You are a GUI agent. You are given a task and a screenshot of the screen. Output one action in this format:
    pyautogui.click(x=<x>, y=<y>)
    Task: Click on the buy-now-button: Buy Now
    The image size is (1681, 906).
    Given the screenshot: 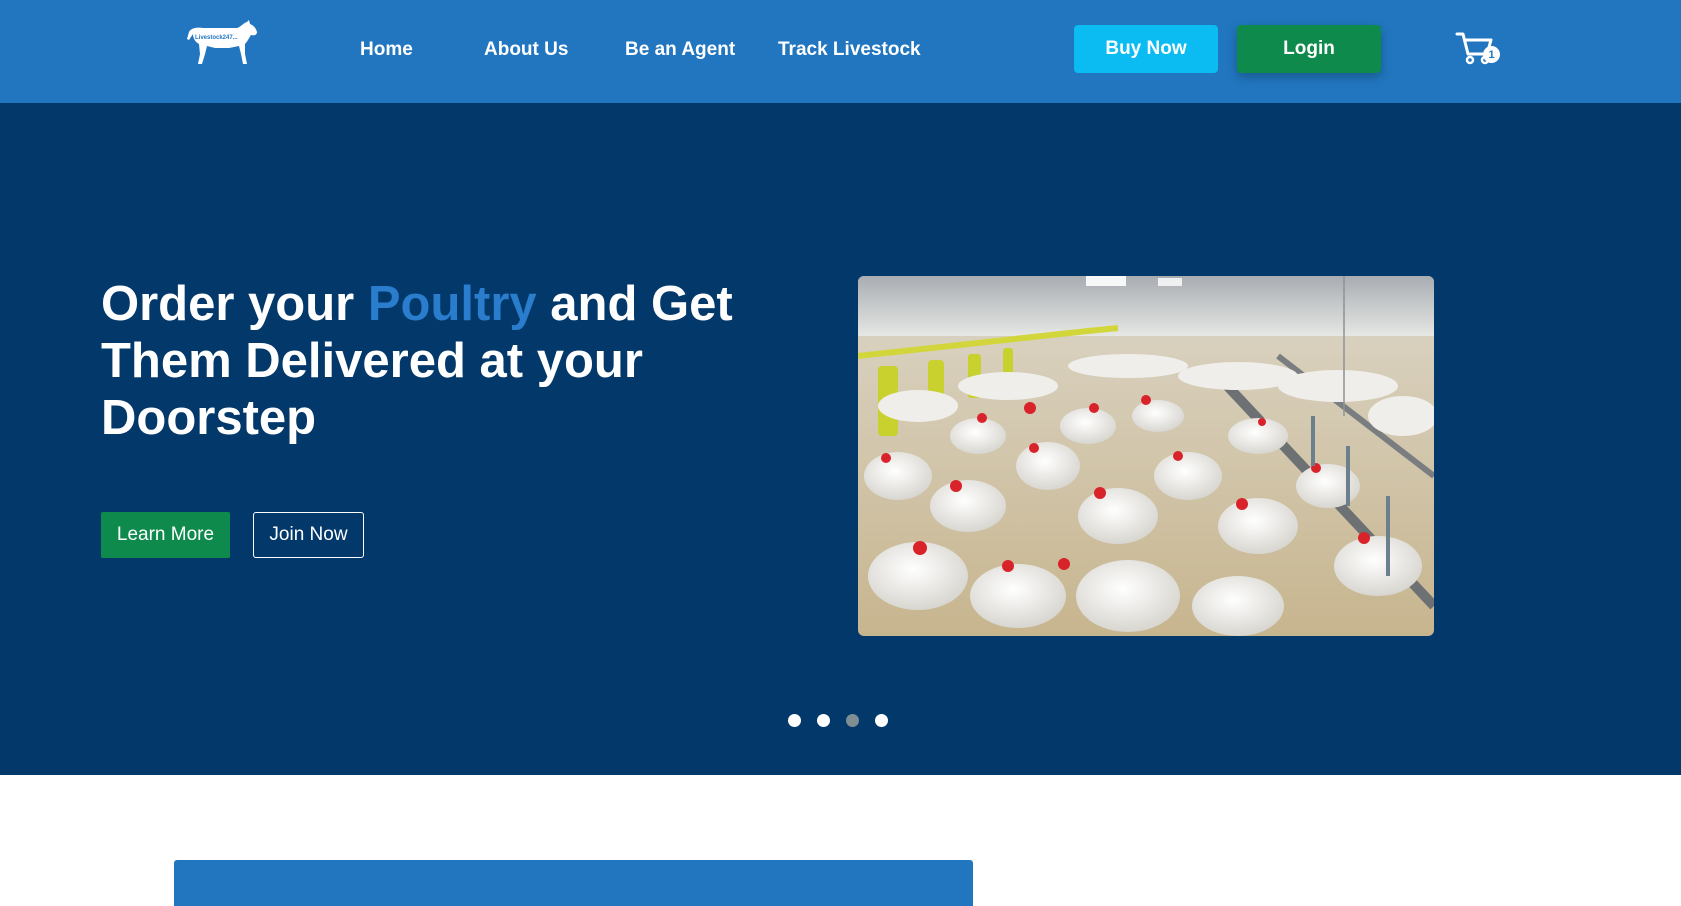 What is the action you would take?
    pyautogui.click(x=1146, y=49)
    